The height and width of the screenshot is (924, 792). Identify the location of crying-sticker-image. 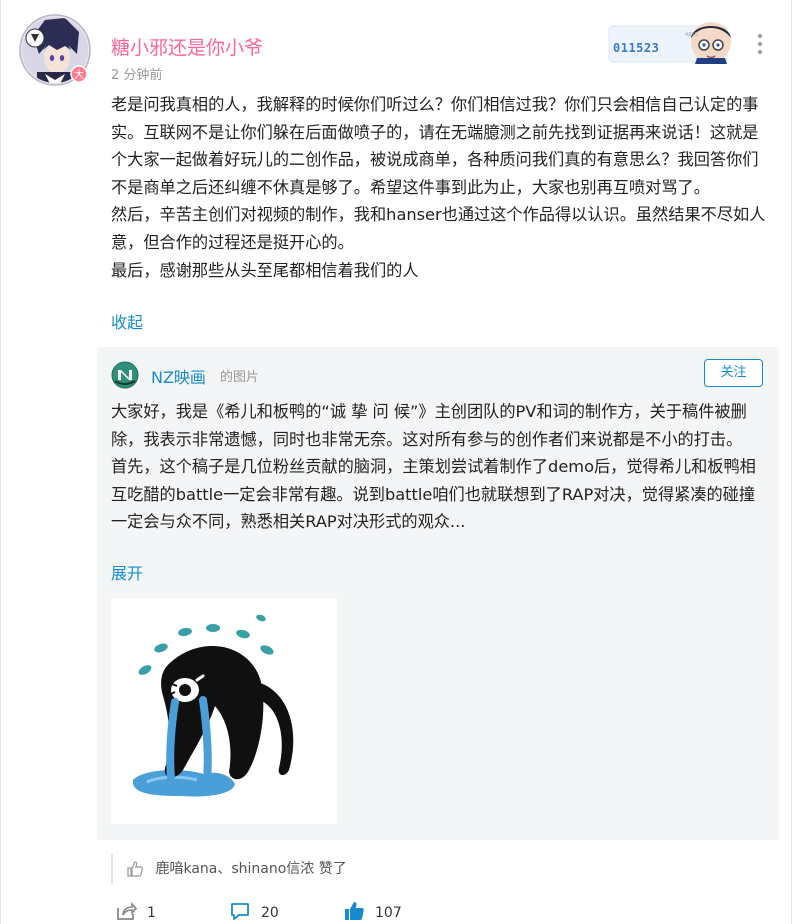
(224, 711).